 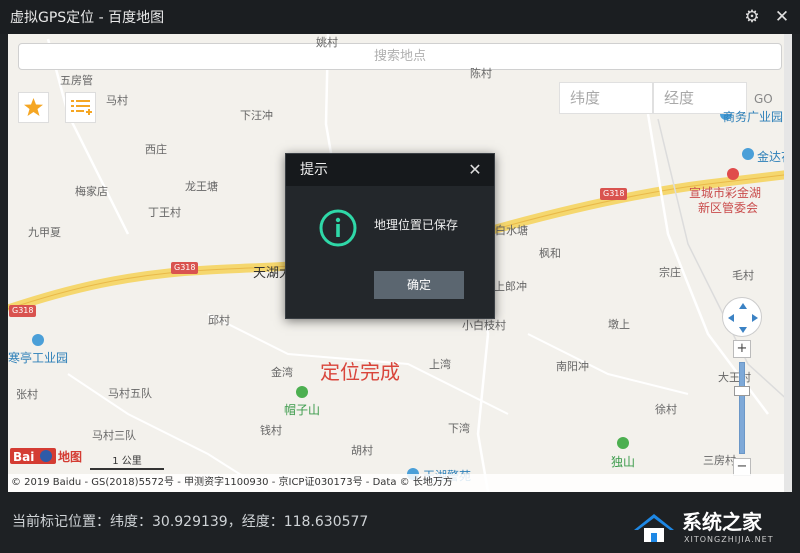 What do you see at coordinates (70, 456) in the screenshot?
I see `svg-text: 地图` at bounding box center [70, 456].